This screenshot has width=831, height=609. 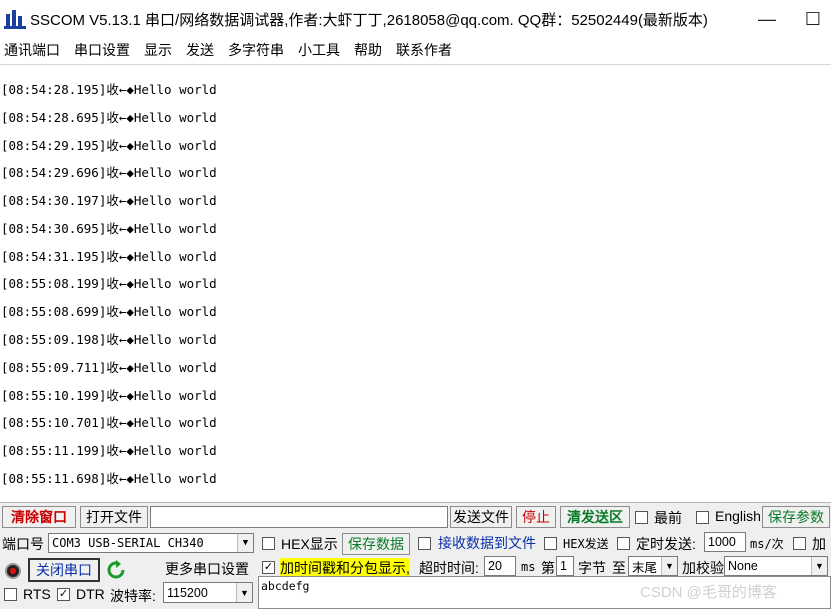 I want to click on log-line: [08:54:28.695]收←◆Hello world, so click(x=109, y=117).